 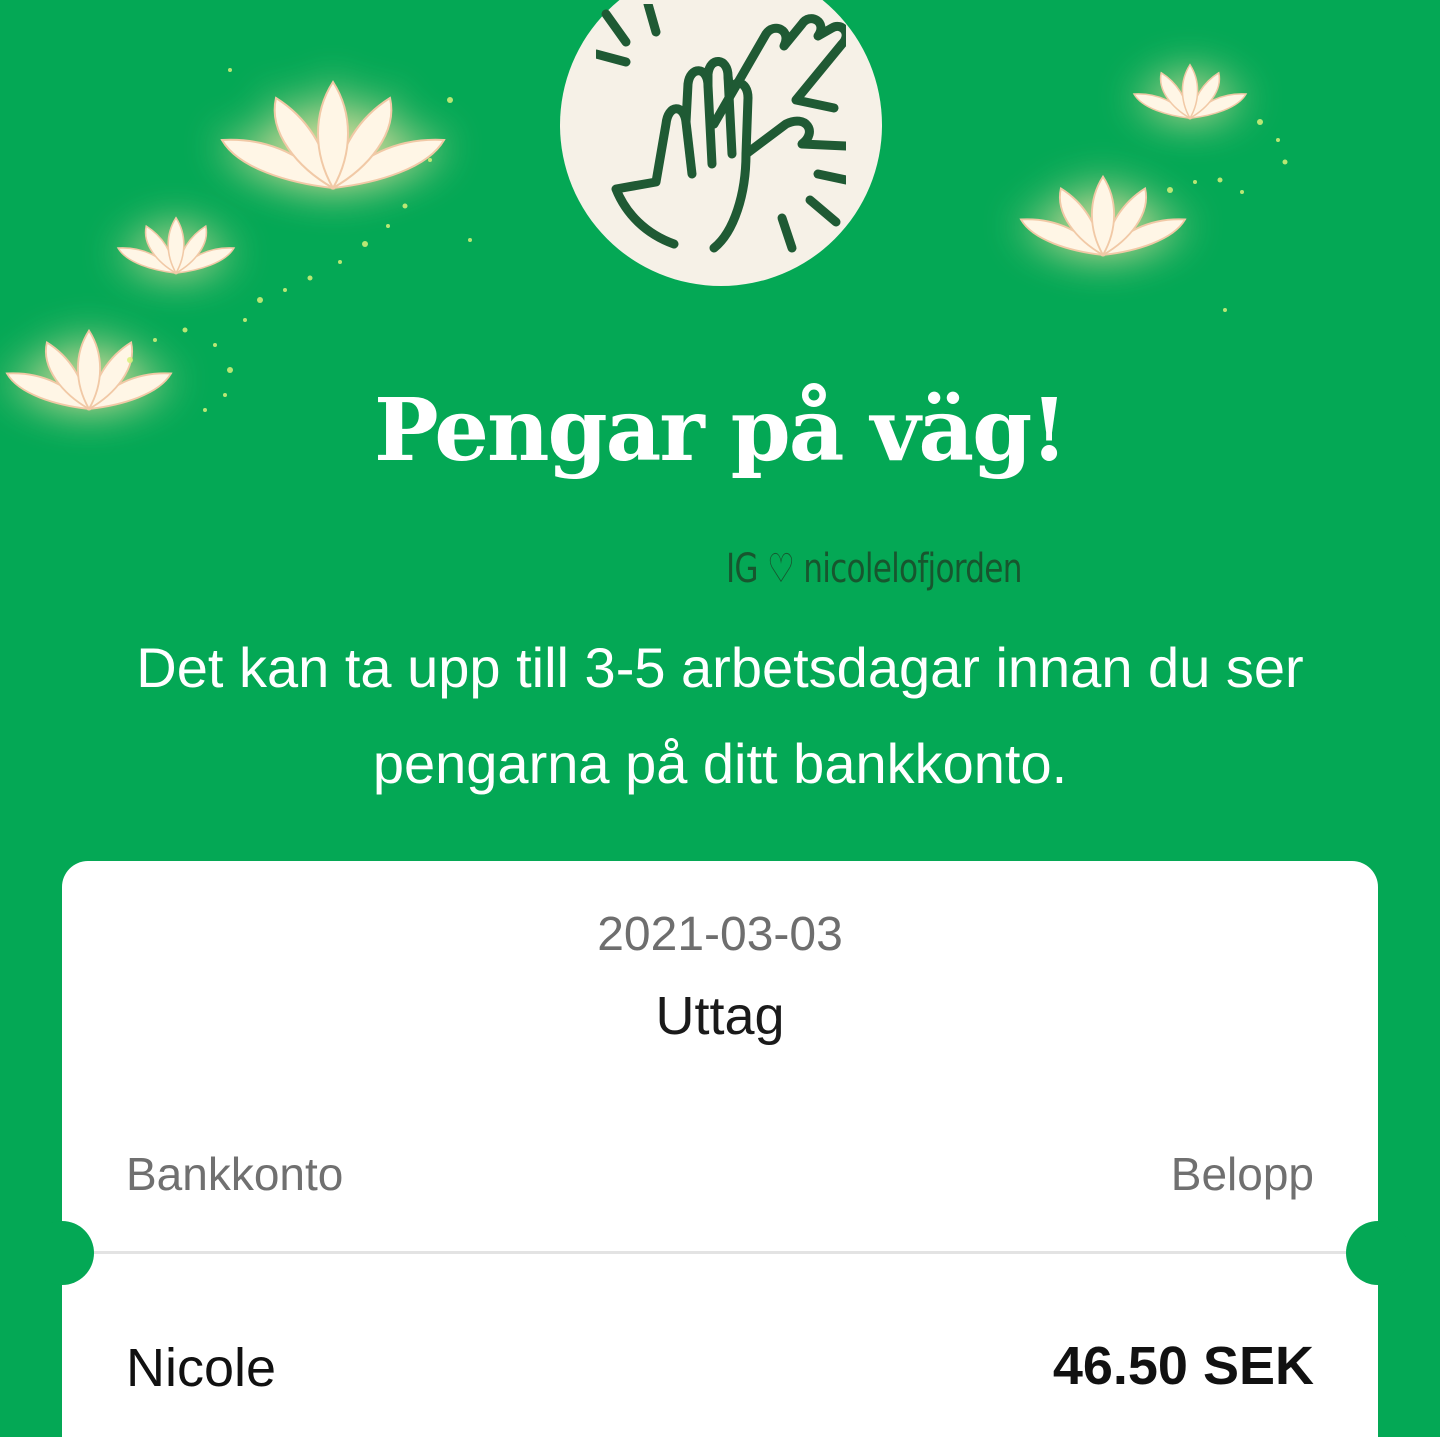 I want to click on transaction-date: 2021-03-03, so click(x=720, y=934).